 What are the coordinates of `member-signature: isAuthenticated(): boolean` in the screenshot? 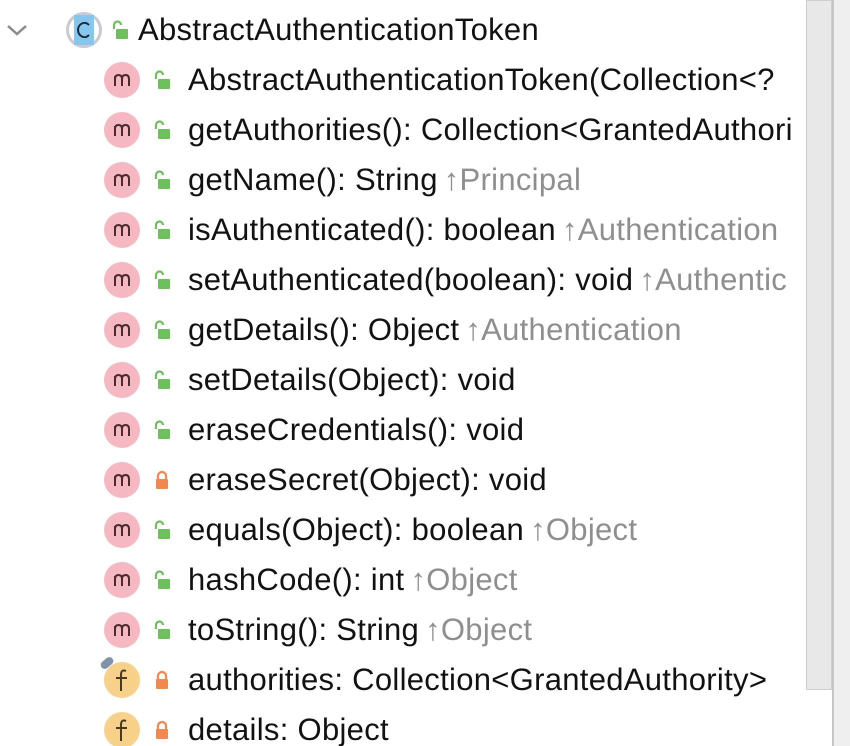 It's located at (372, 230).